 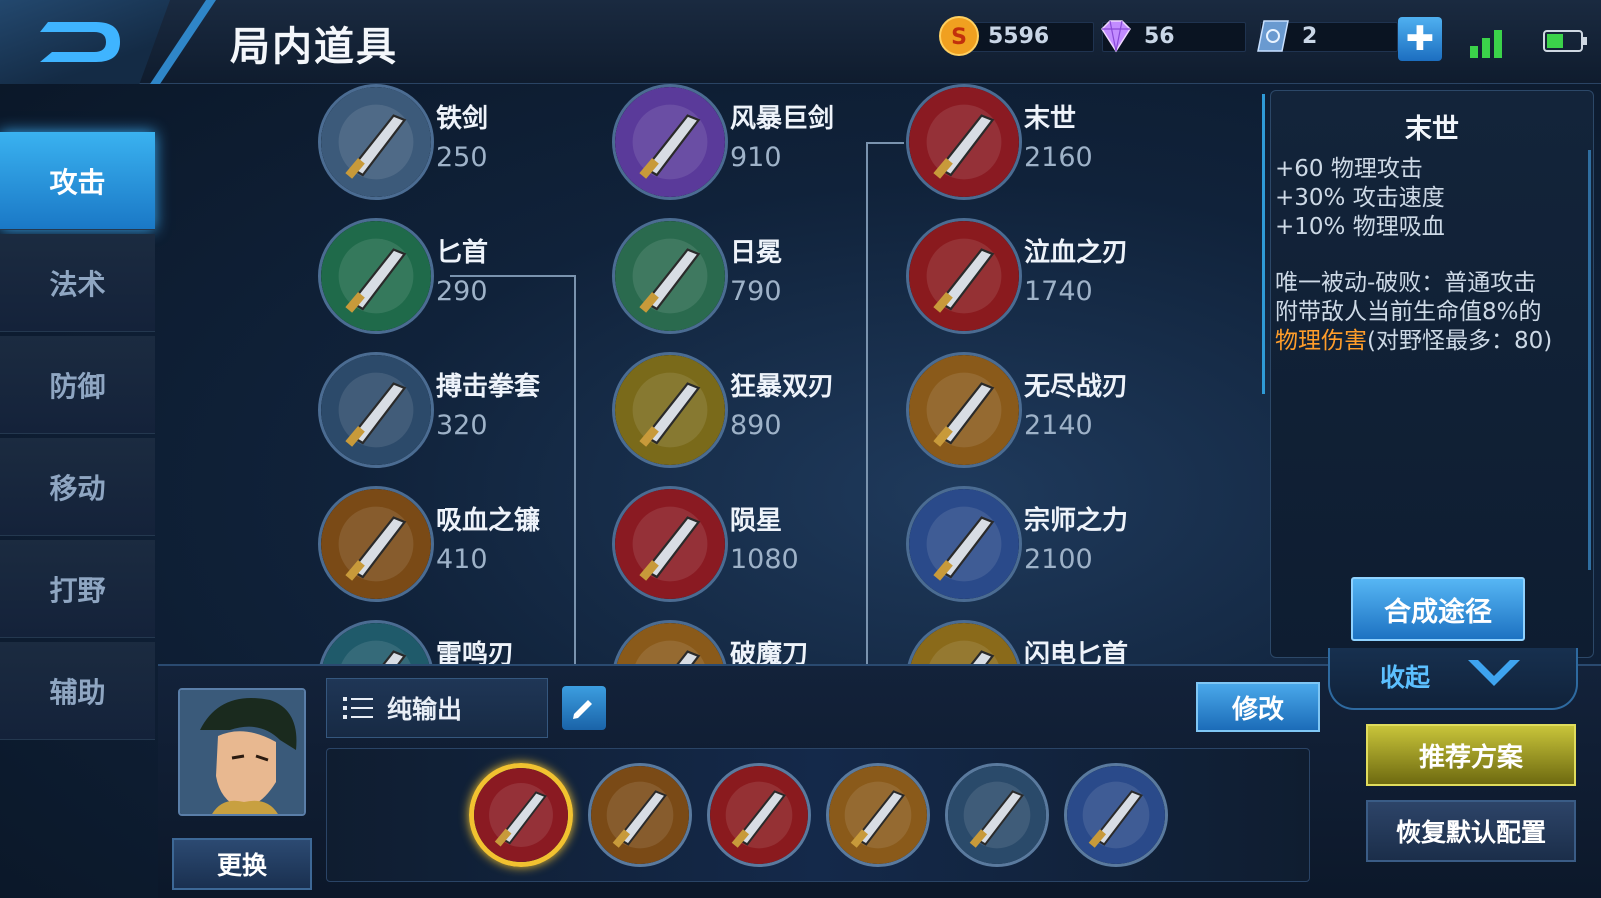 I want to click on item-price: 910, so click(x=756, y=157).